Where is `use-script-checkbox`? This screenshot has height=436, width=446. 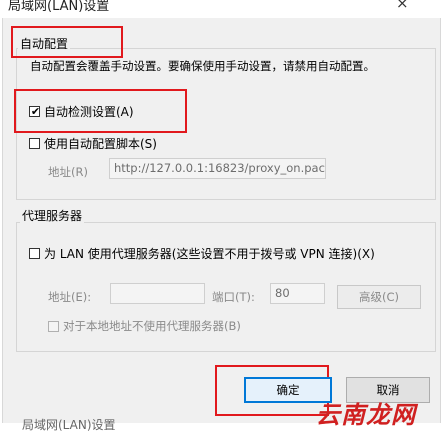 use-script-checkbox is located at coordinates (34, 143).